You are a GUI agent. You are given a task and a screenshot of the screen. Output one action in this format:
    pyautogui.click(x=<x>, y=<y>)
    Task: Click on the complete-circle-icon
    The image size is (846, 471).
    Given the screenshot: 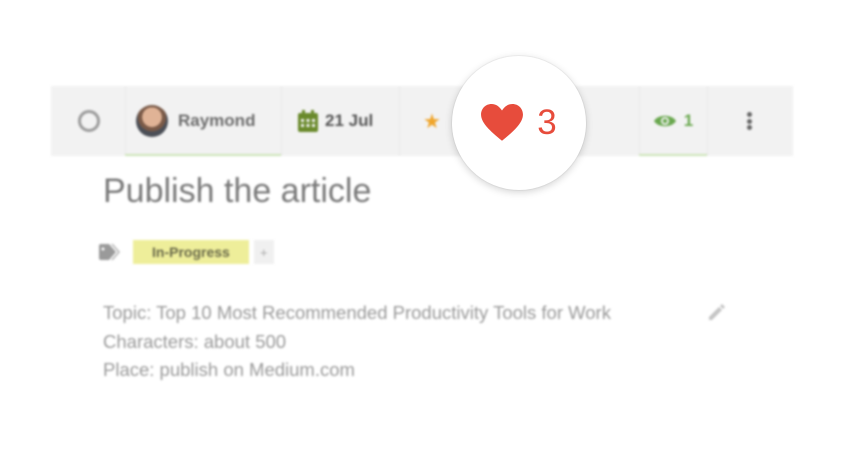 What is the action you would take?
    pyautogui.click(x=89, y=121)
    